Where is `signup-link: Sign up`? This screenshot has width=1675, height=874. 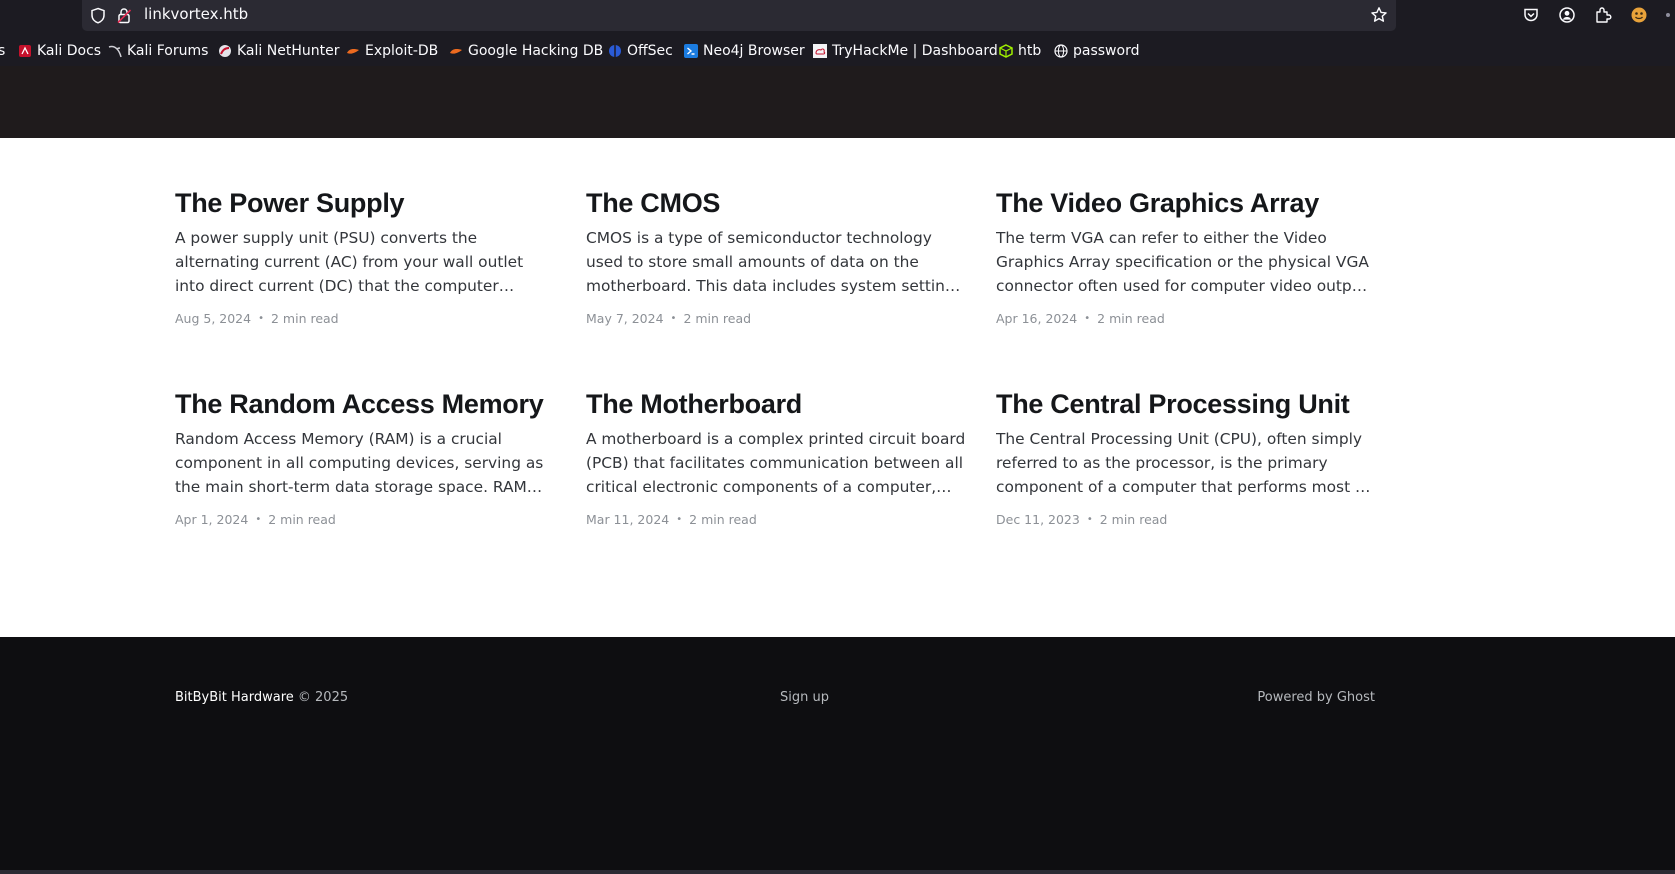 signup-link: Sign up is located at coordinates (804, 697).